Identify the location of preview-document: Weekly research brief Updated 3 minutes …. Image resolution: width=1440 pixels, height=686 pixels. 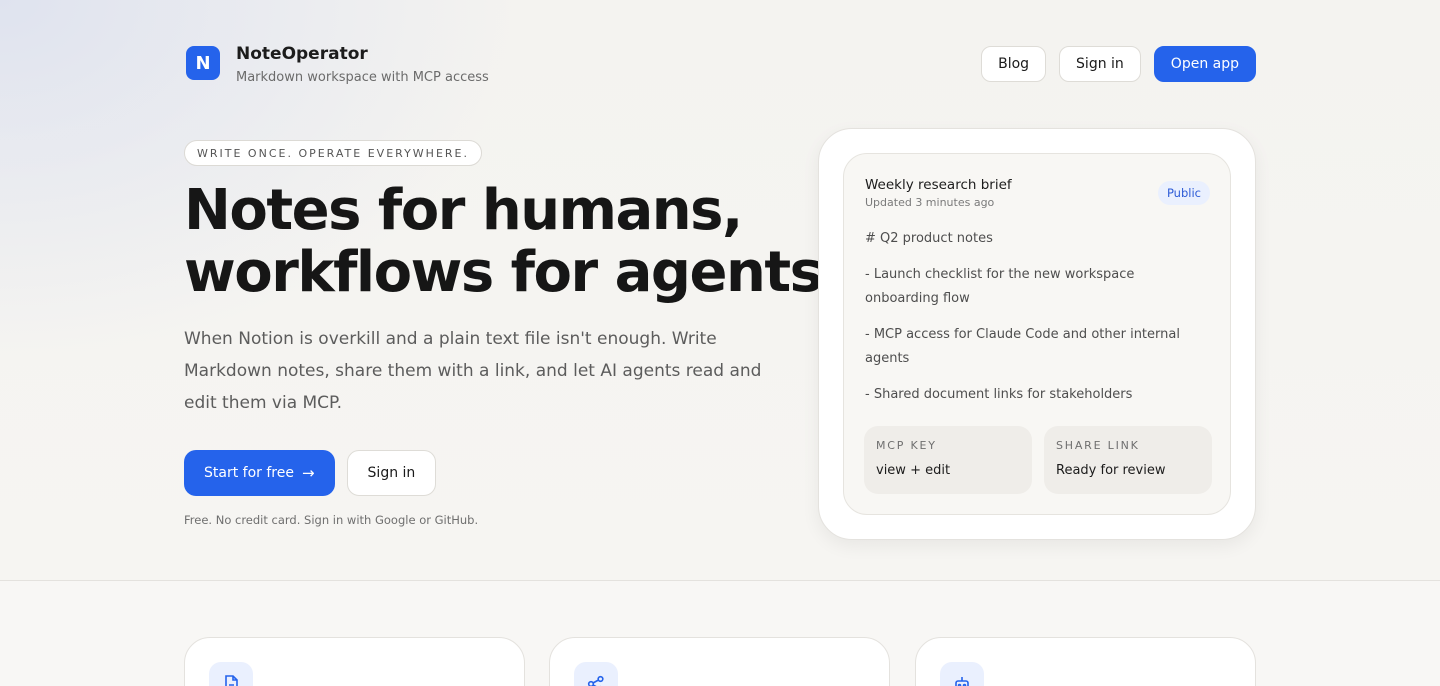
(1037, 334).